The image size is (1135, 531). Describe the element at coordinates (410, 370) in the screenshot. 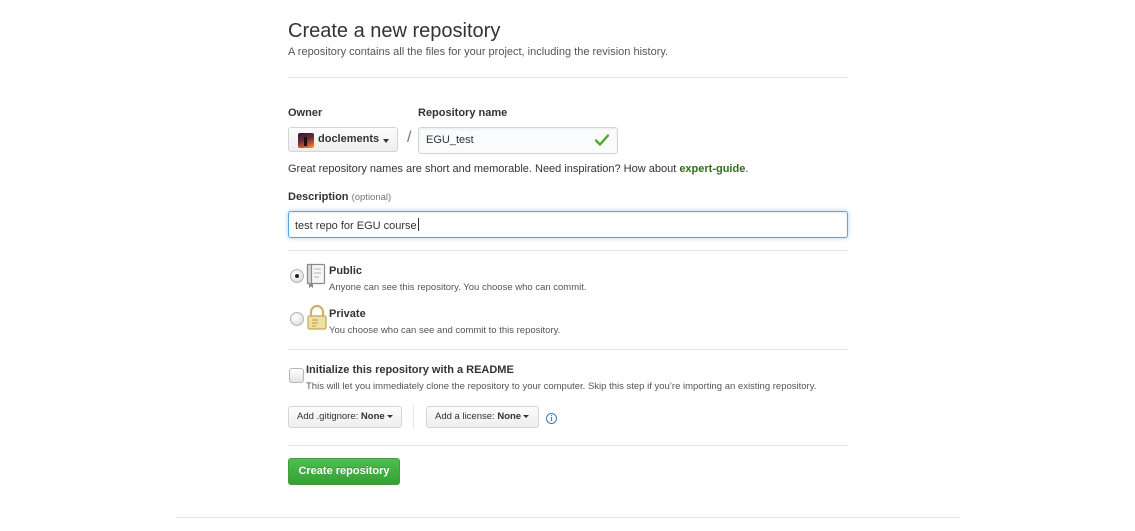

I see `readme-title: Initialize this repository with a README` at that location.